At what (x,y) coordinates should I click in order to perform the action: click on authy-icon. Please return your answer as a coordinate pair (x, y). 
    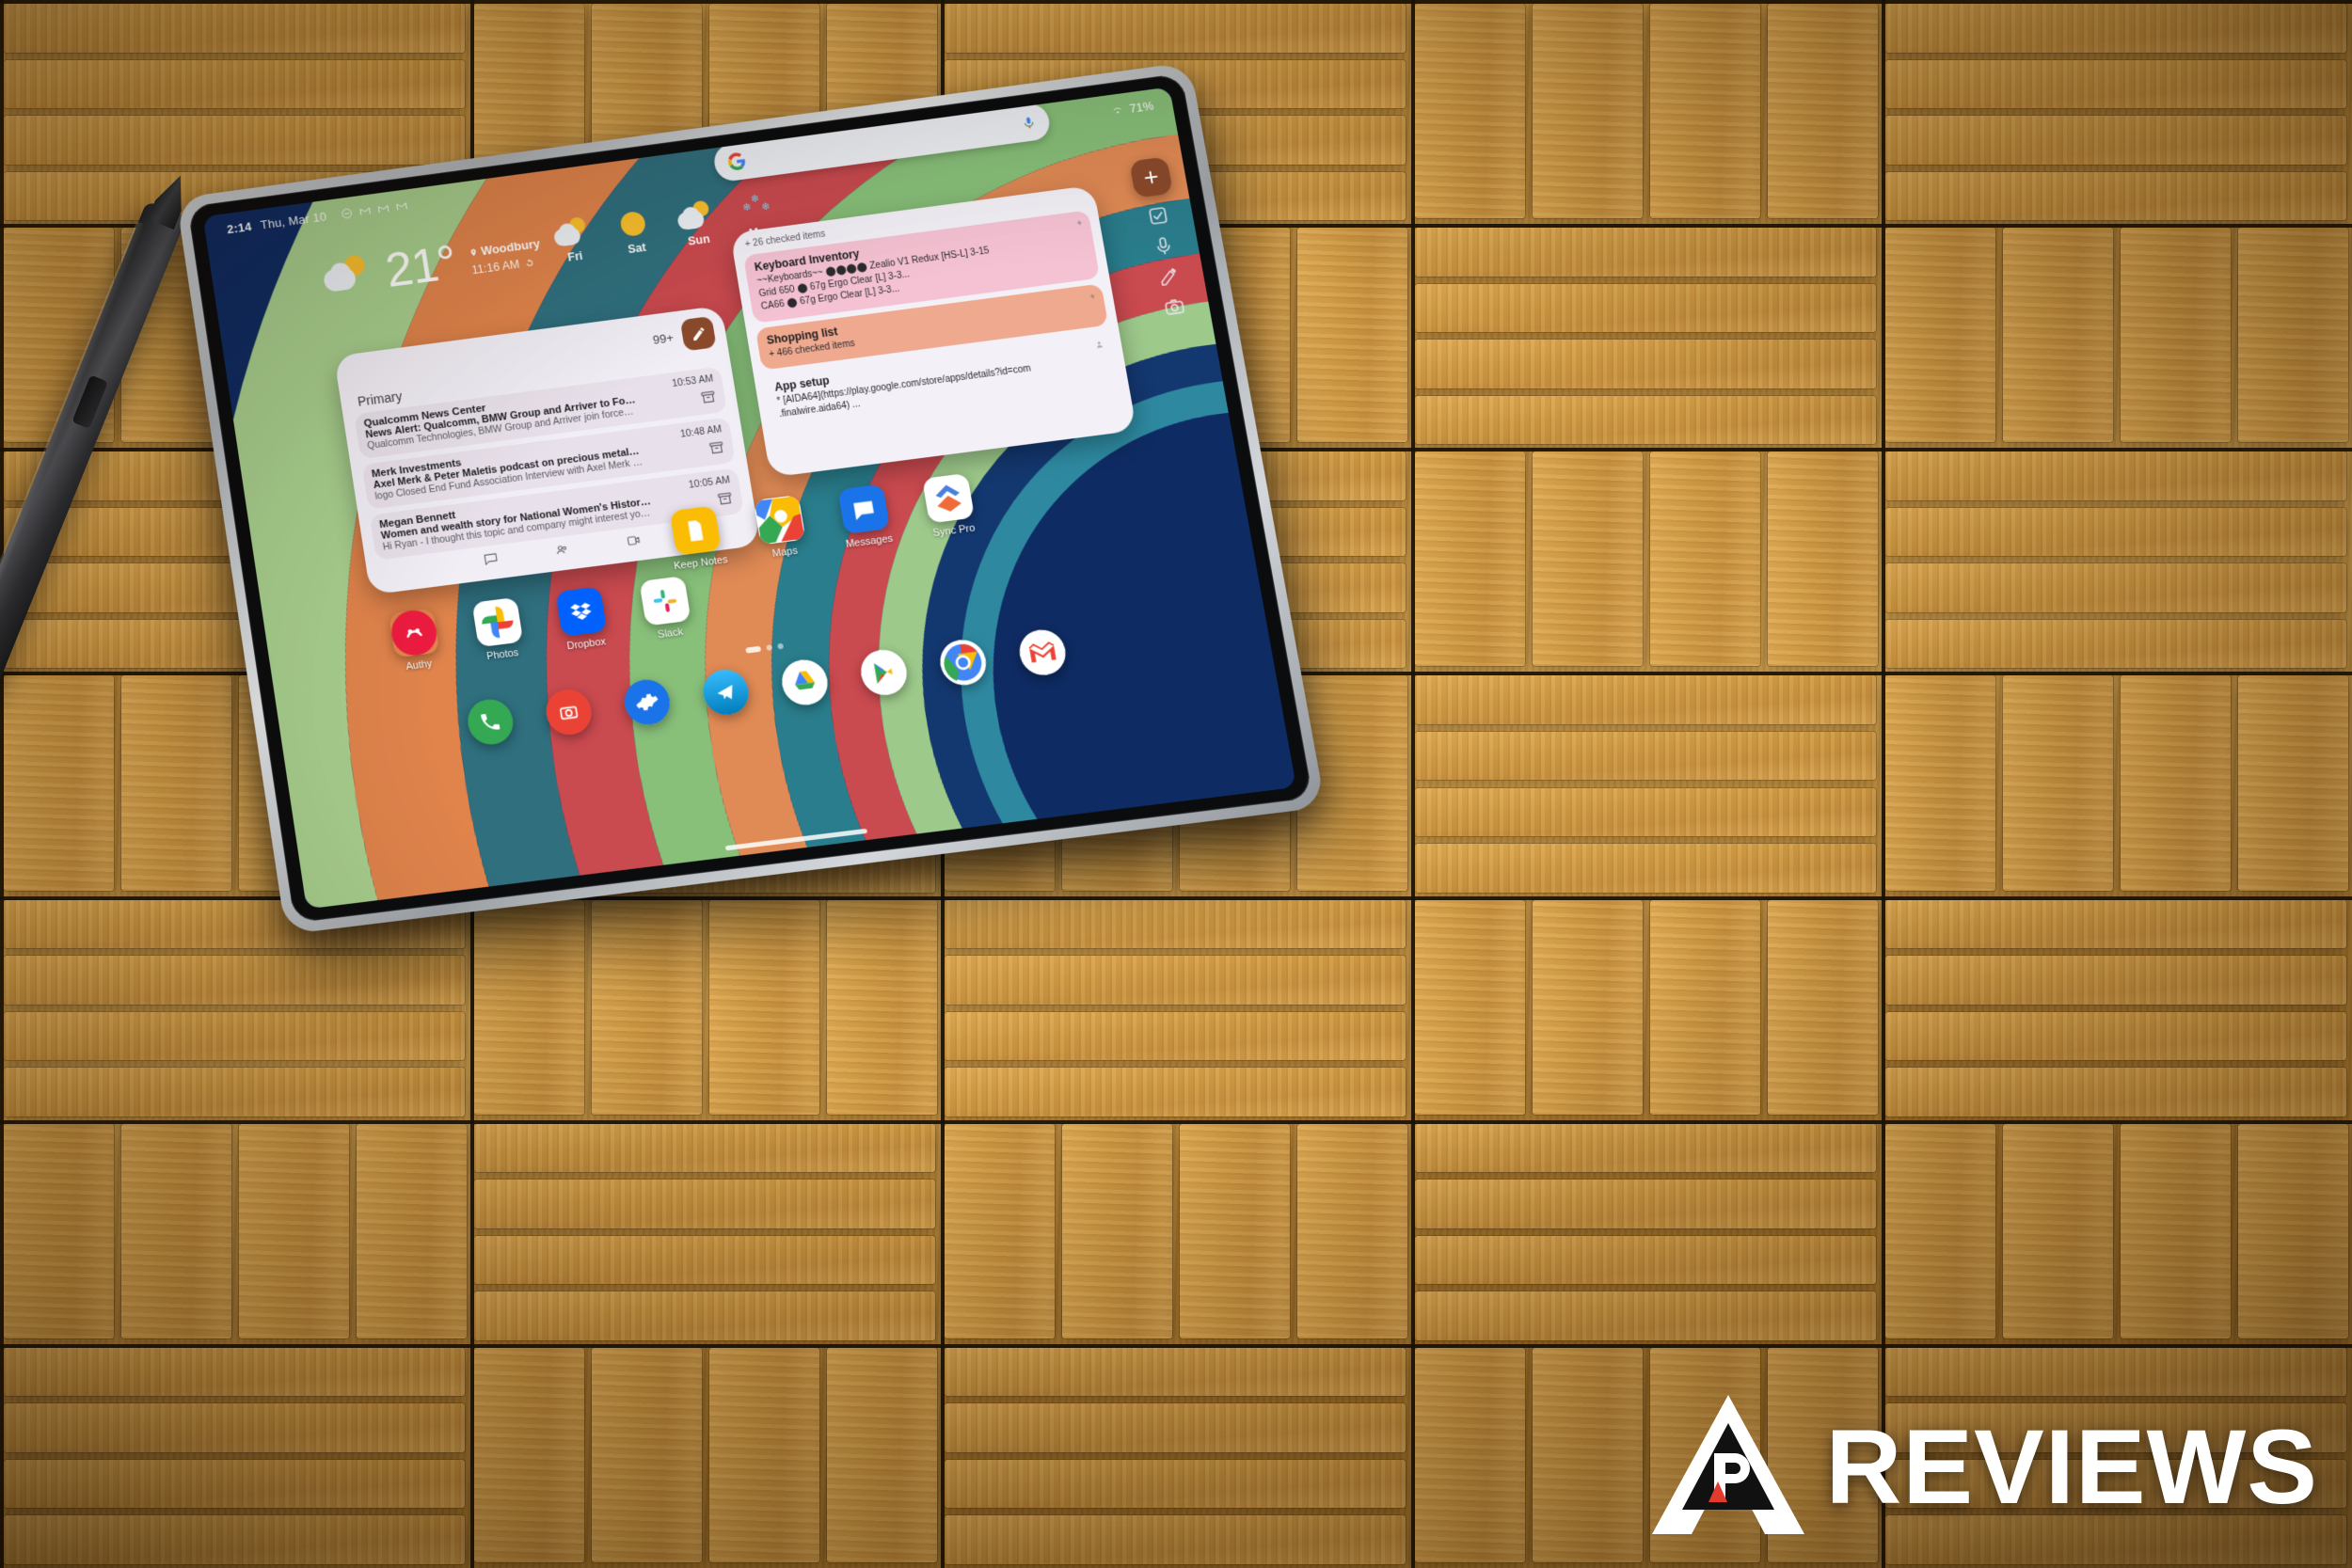
    Looking at the image, I should click on (414, 633).